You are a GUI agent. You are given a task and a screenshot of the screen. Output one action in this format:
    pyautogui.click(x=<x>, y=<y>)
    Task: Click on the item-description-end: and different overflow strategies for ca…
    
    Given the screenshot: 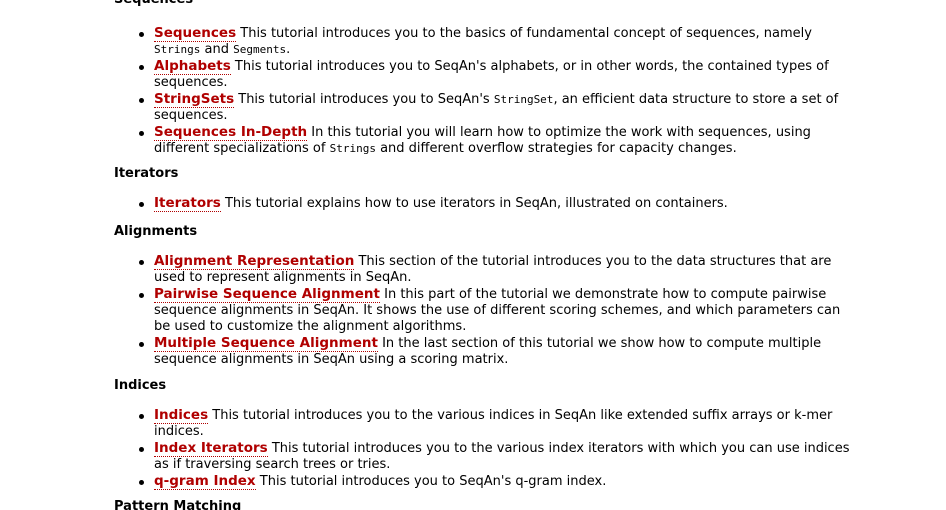 What is the action you would take?
    pyautogui.click(x=556, y=148)
    